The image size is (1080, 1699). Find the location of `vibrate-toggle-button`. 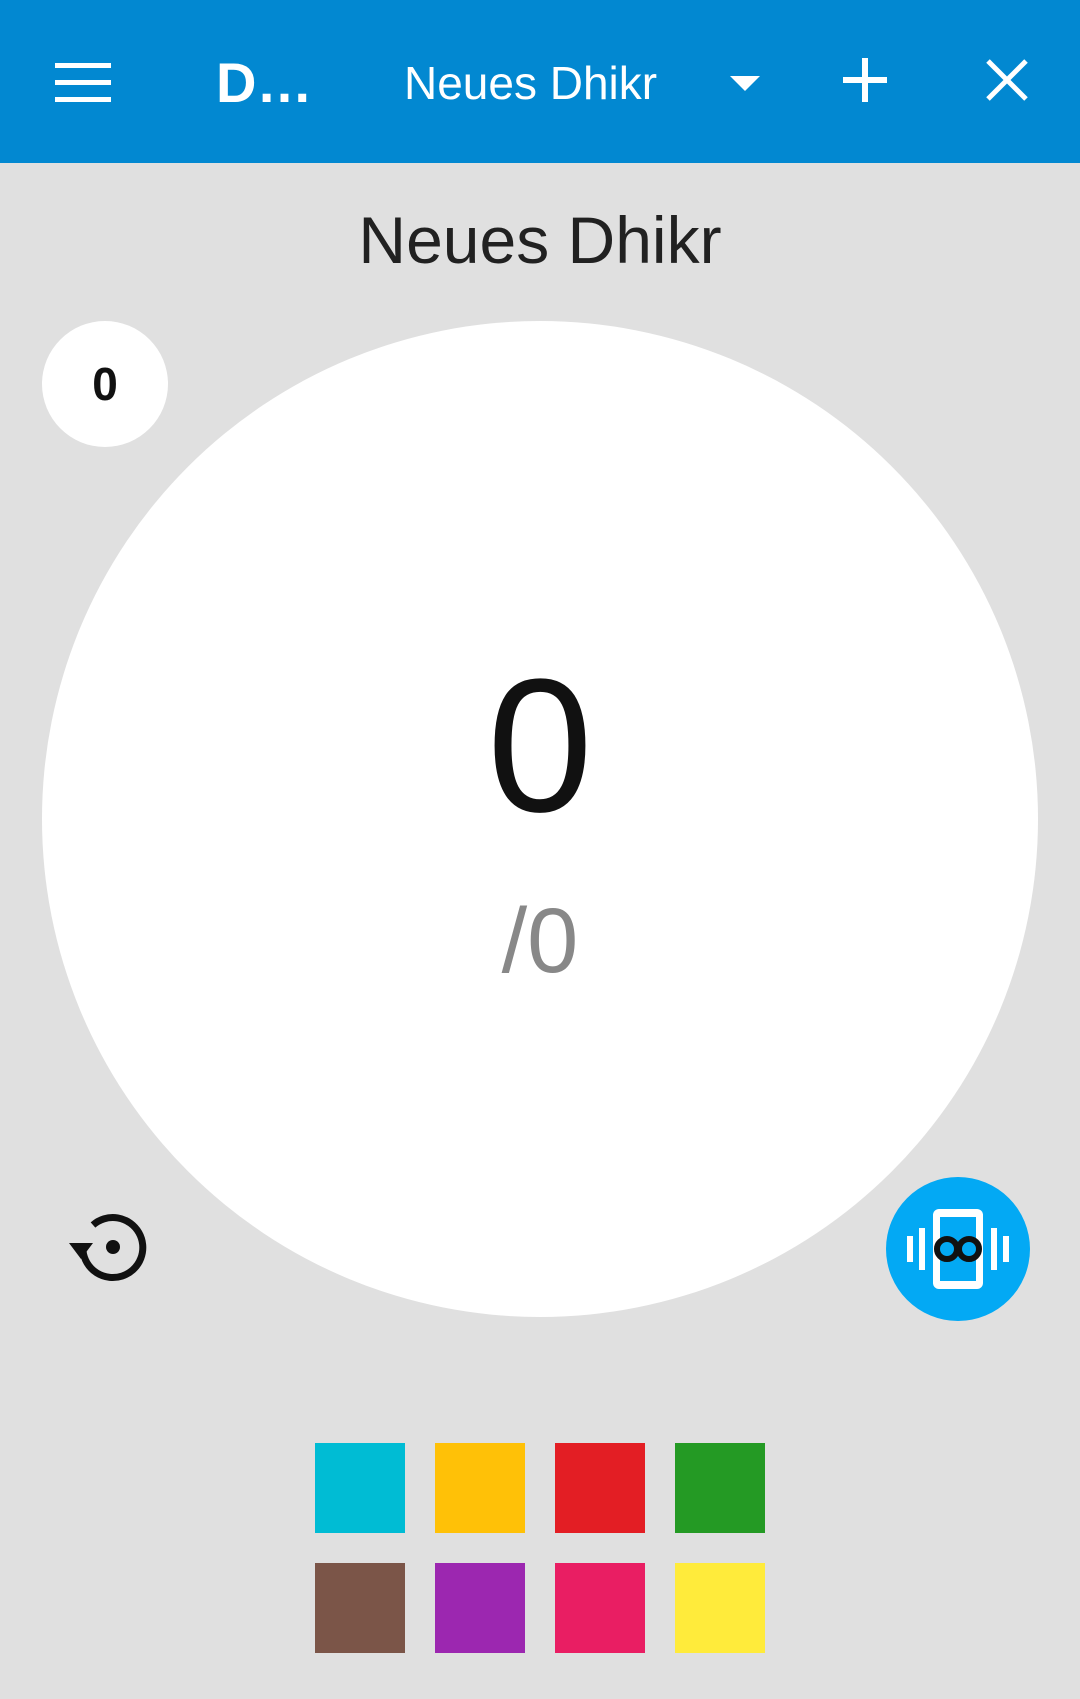

vibrate-toggle-button is located at coordinates (958, 1249).